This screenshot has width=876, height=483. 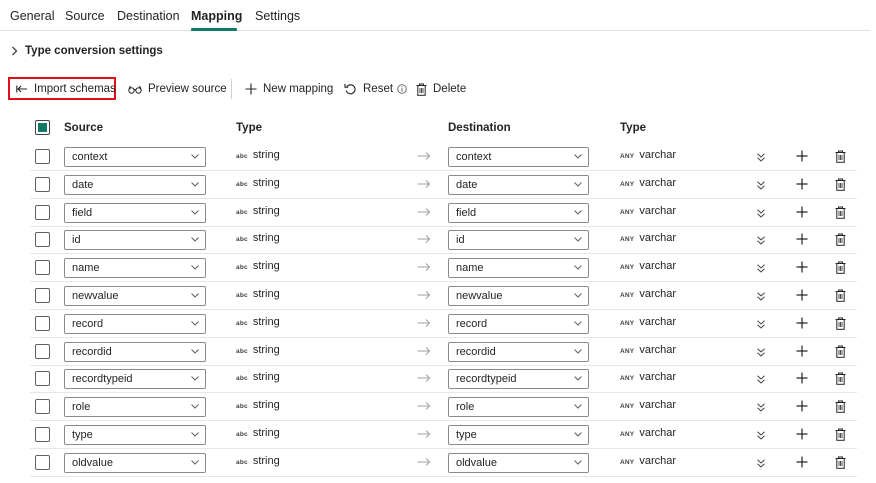 I want to click on source-type: abc string, so click(x=258, y=350).